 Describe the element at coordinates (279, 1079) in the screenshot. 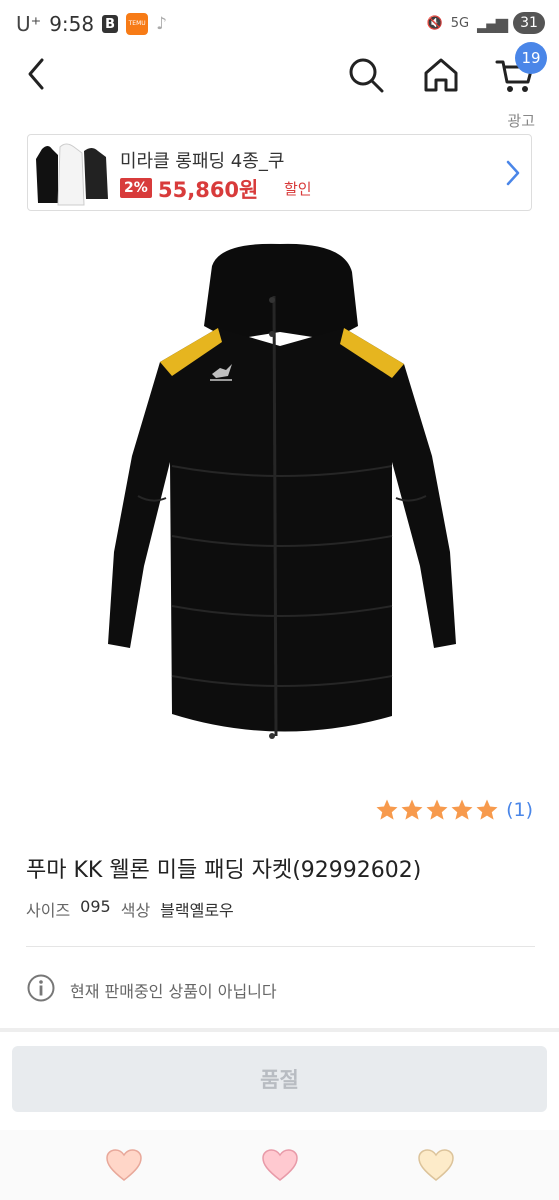

I see `sold-out-button: 품절` at that location.